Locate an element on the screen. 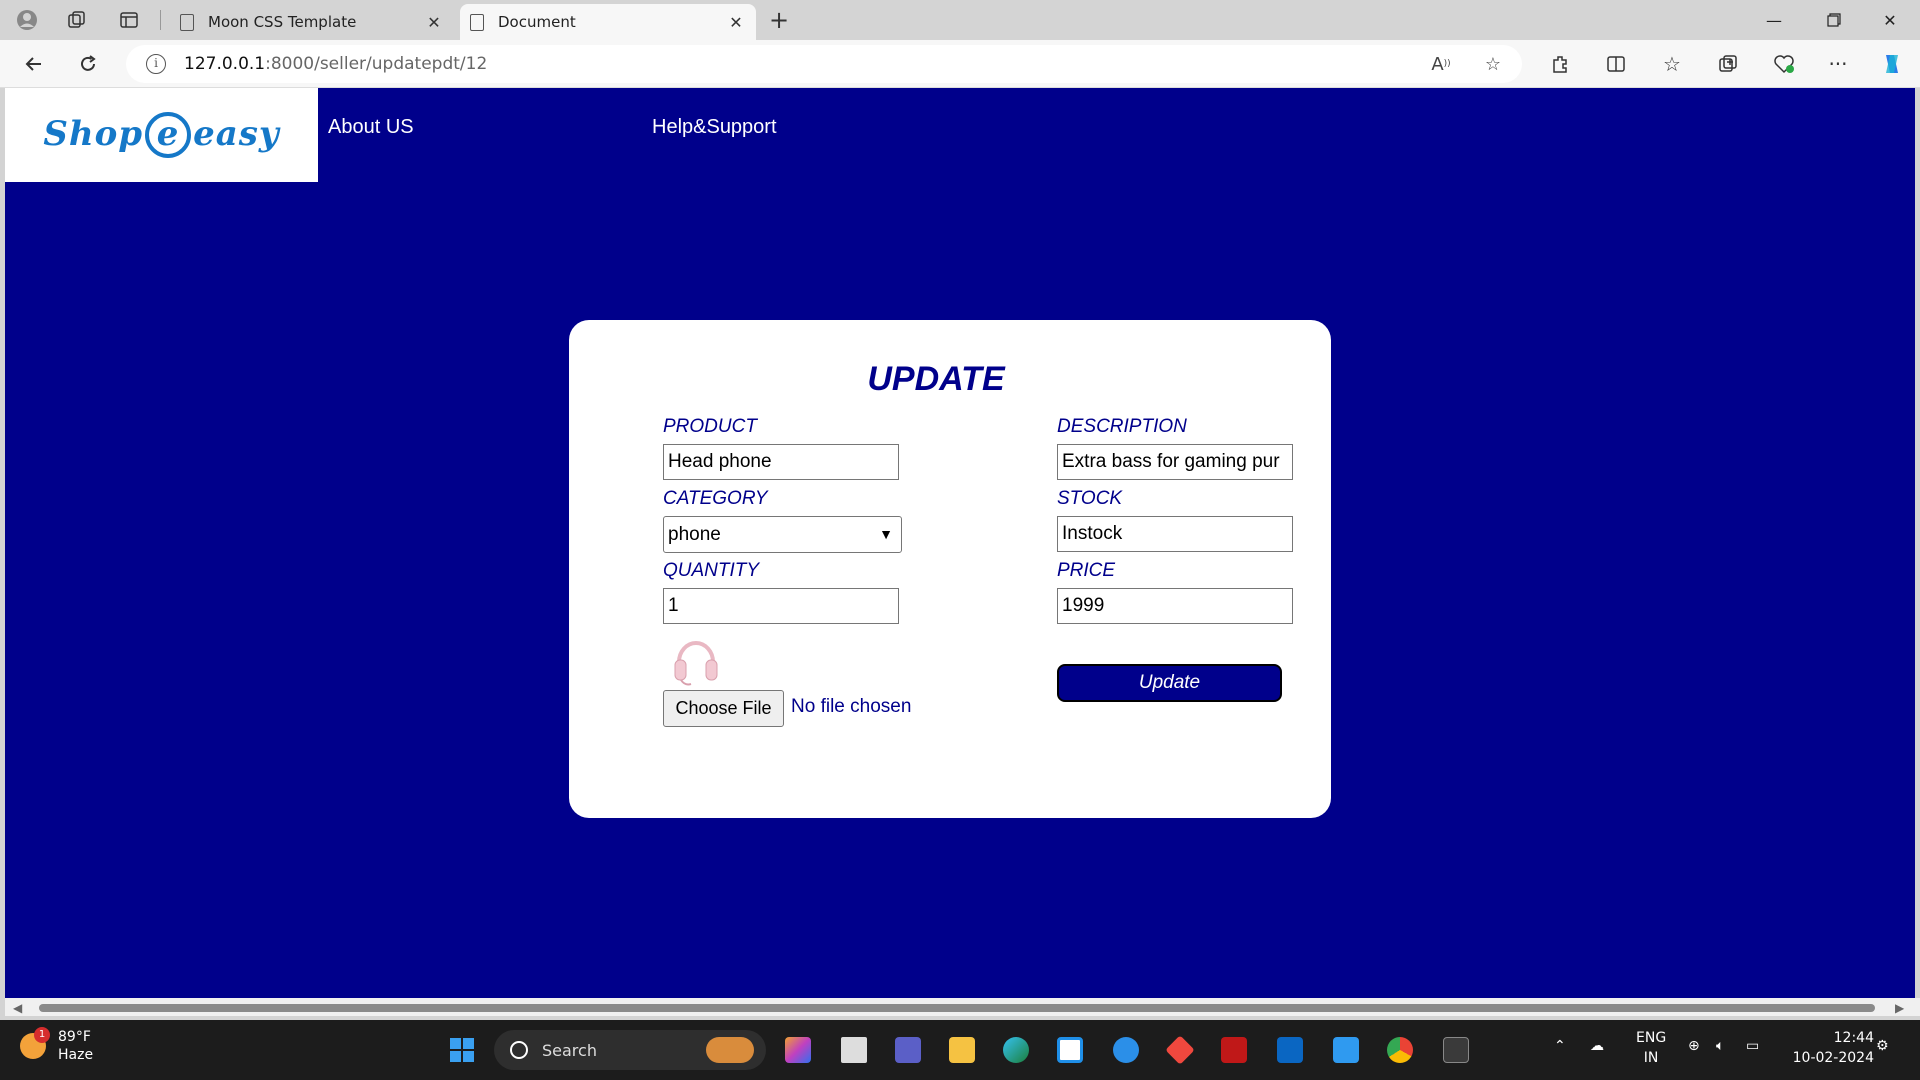 The height and width of the screenshot is (1080, 1920). choose-file-button: Choose File is located at coordinates (723, 708).